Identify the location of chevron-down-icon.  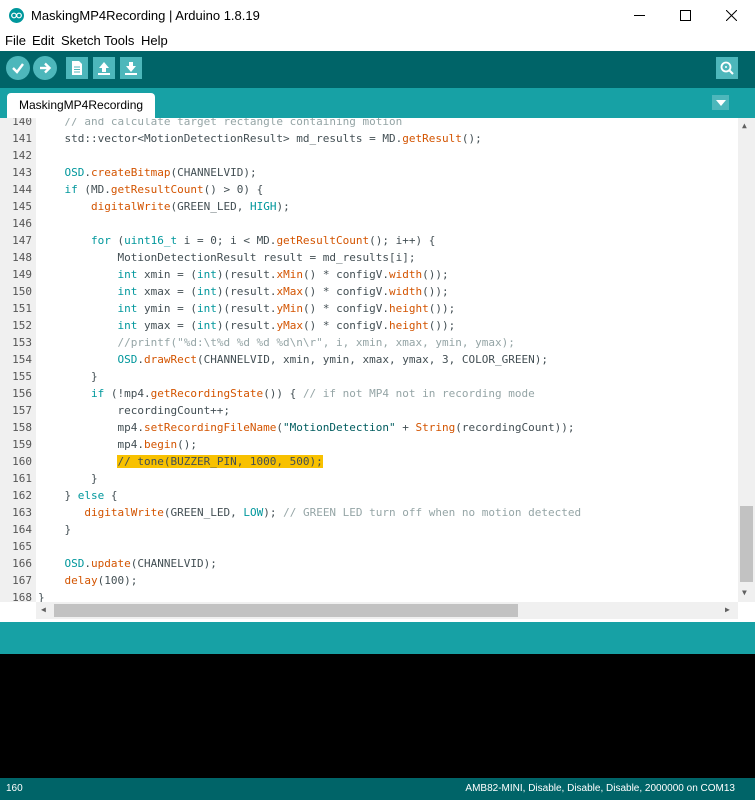
(720, 102).